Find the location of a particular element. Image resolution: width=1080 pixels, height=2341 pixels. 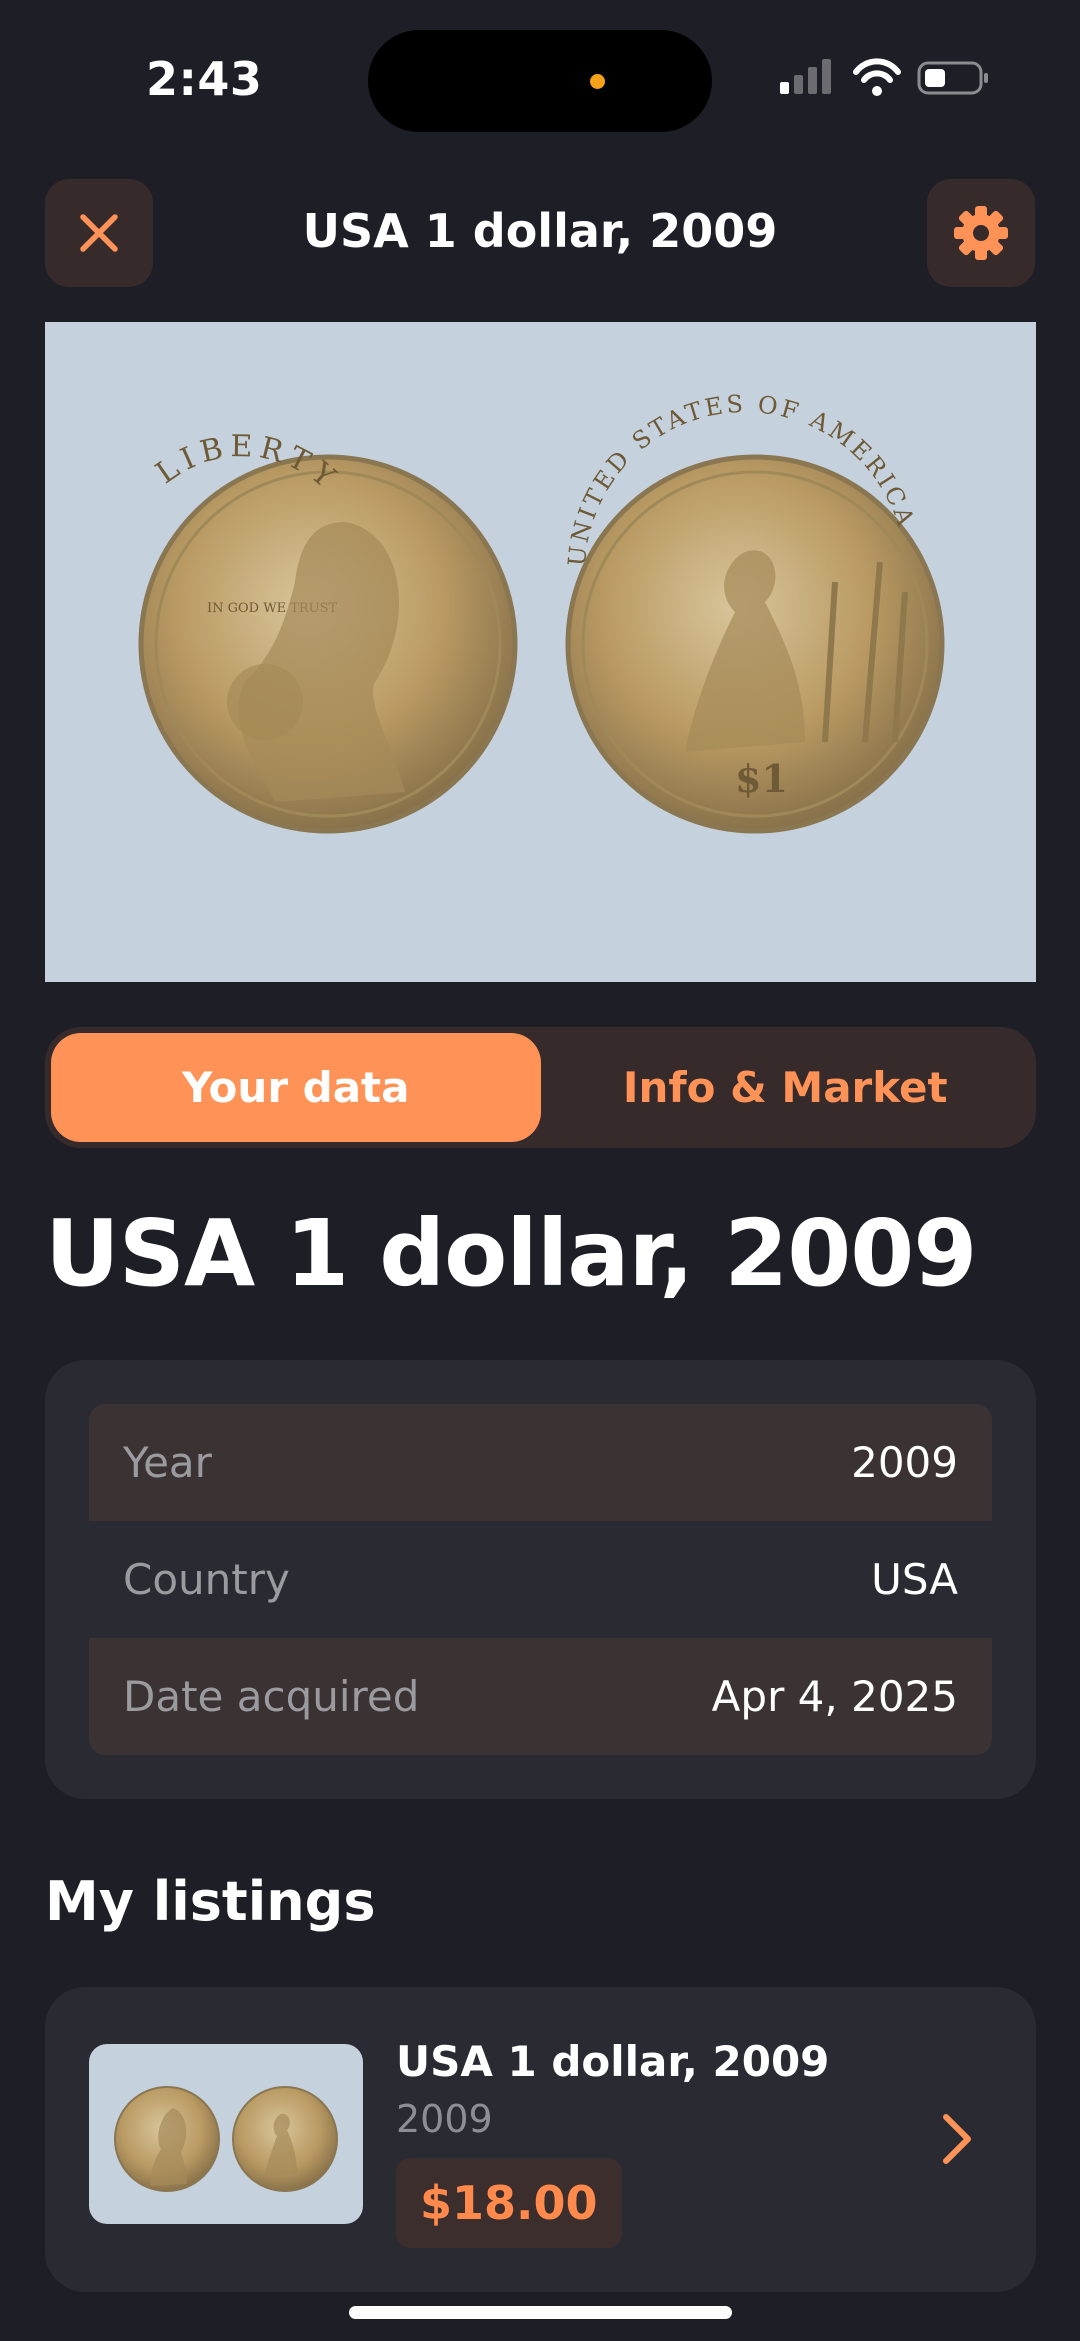

dynamic-island is located at coordinates (540, 81).